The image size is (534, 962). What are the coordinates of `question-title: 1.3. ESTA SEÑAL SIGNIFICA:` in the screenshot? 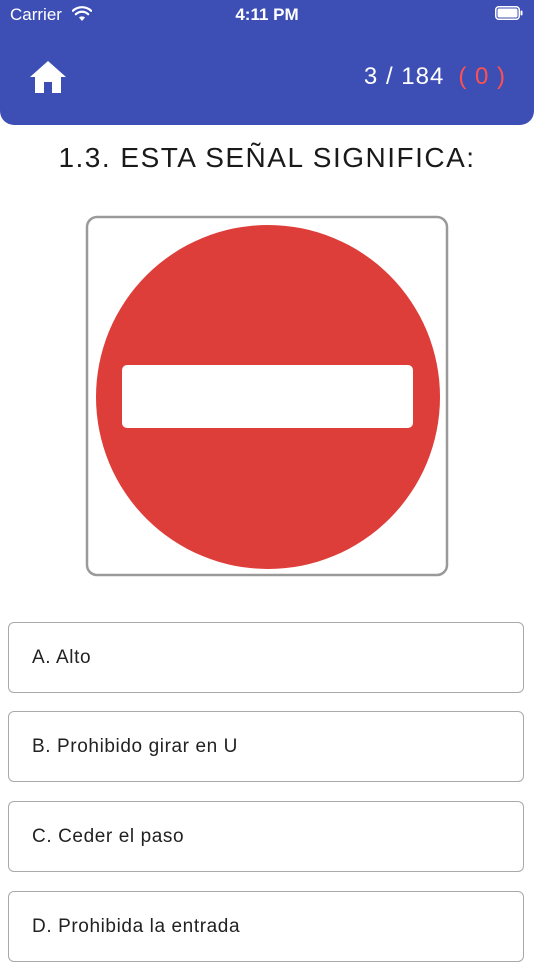 It's located at (267, 157).